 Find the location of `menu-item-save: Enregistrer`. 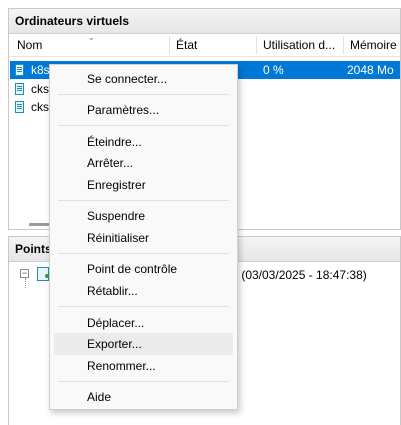

menu-item-save: Enregistrer is located at coordinates (143, 185).